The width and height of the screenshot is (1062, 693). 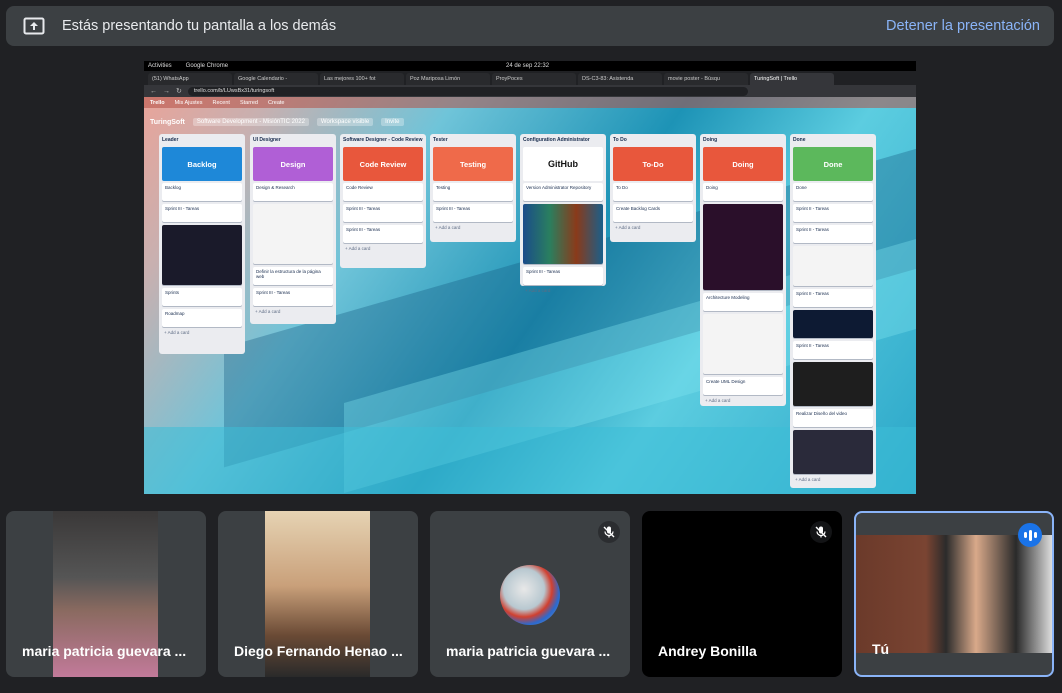 I want to click on card: Testing, so click(x=473, y=192).